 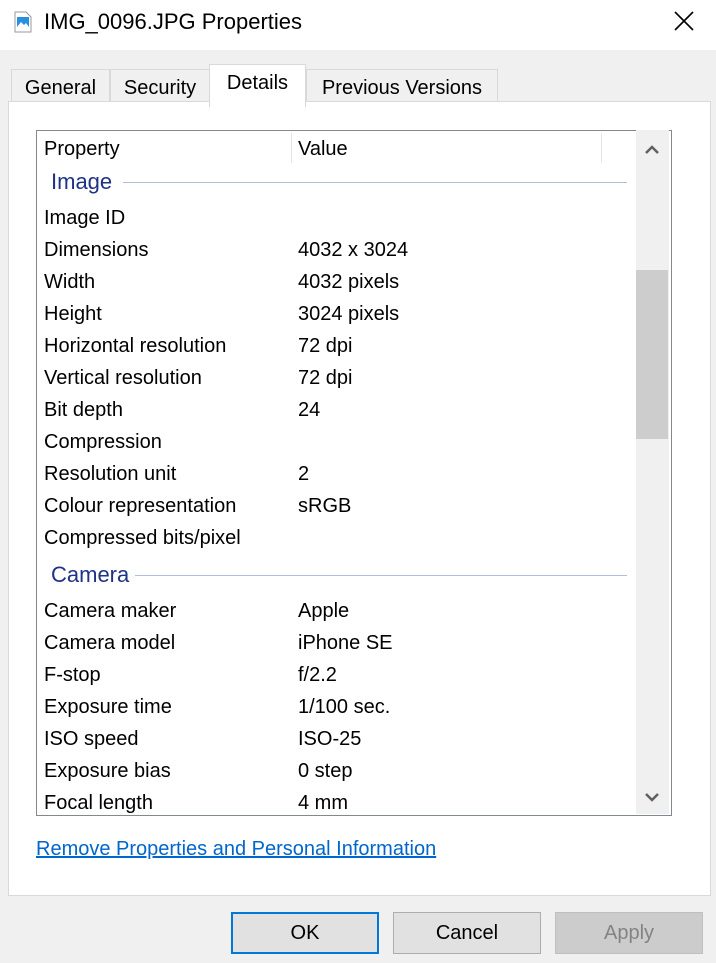 What do you see at coordinates (90, 574) in the screenshot?
I see `group-heading-camera: Camera` at bounding box center [90, 574].